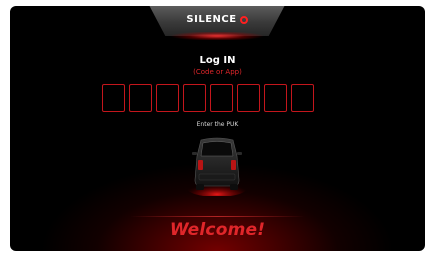 This screenshot has height=257, width=433. What do you see at coordinates (211, 19) in the screenshot?
I see `brand-name: SILENCE` at bounding box center [211, 19].